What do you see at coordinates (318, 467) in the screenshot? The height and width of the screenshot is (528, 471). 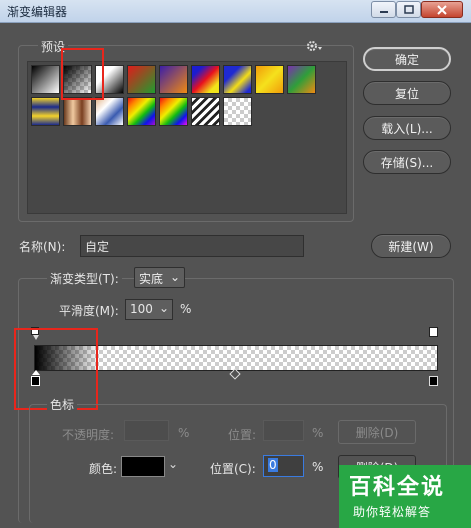 I see `color-location-unit: %` at bounding box center [318, 467].